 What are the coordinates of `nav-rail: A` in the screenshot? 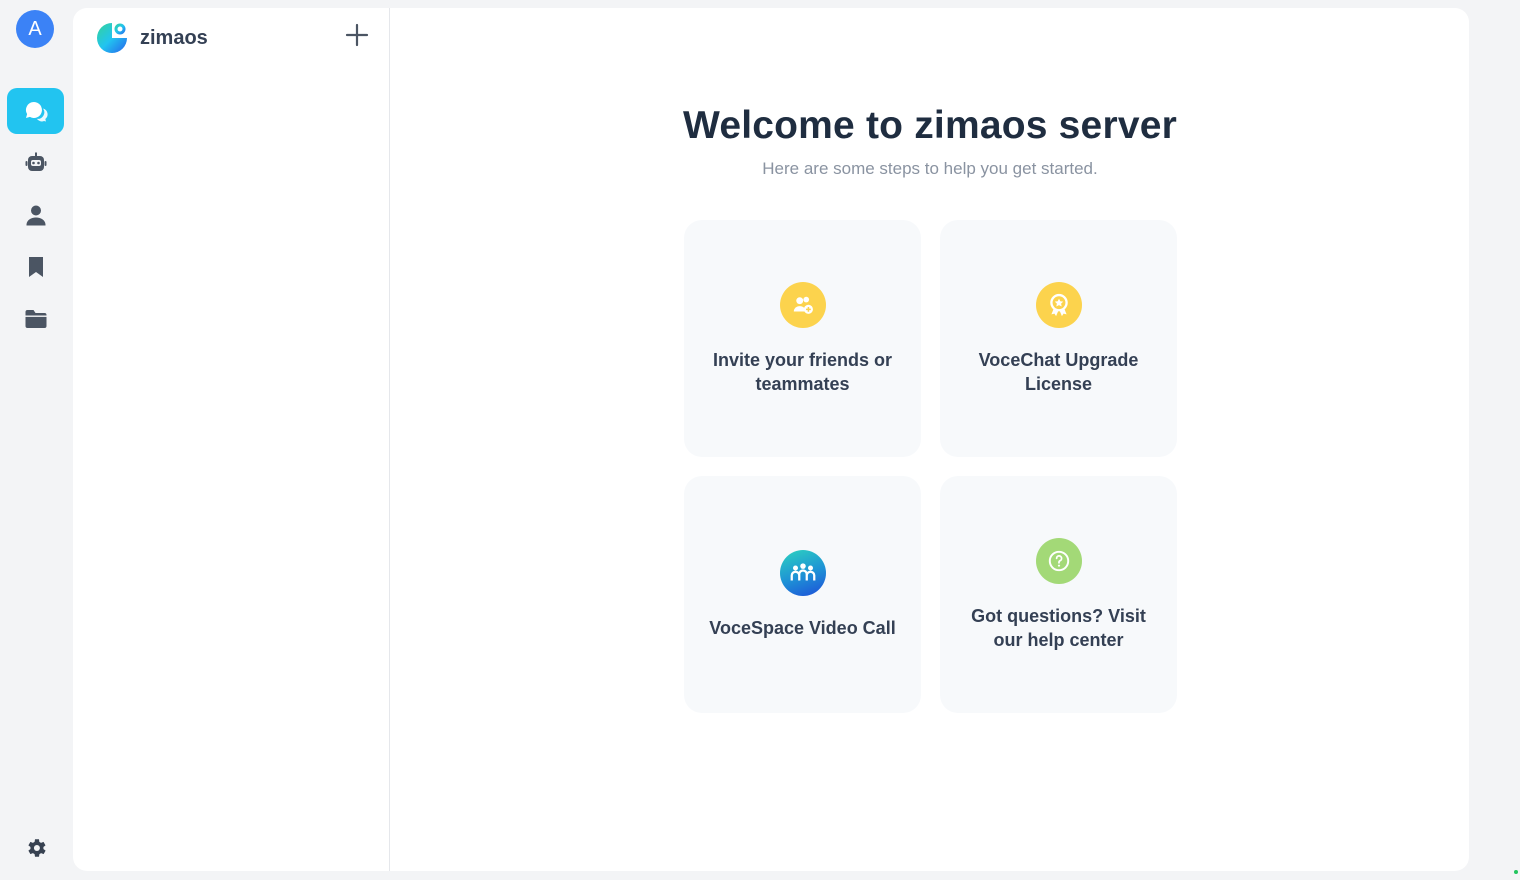 It's located at (35, 440).